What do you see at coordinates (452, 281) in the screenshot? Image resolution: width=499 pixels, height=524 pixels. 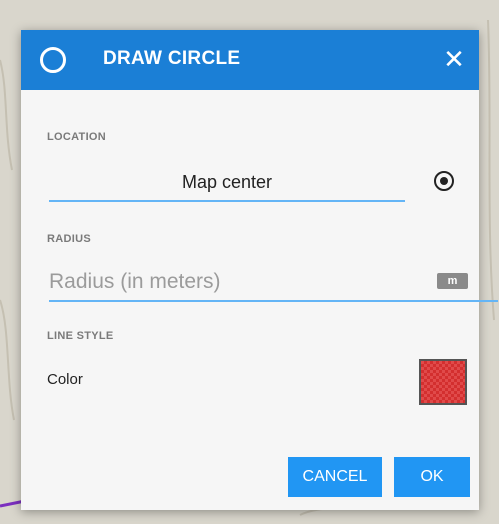 I see `unit-badge: m` at bounding box center [452, 281].